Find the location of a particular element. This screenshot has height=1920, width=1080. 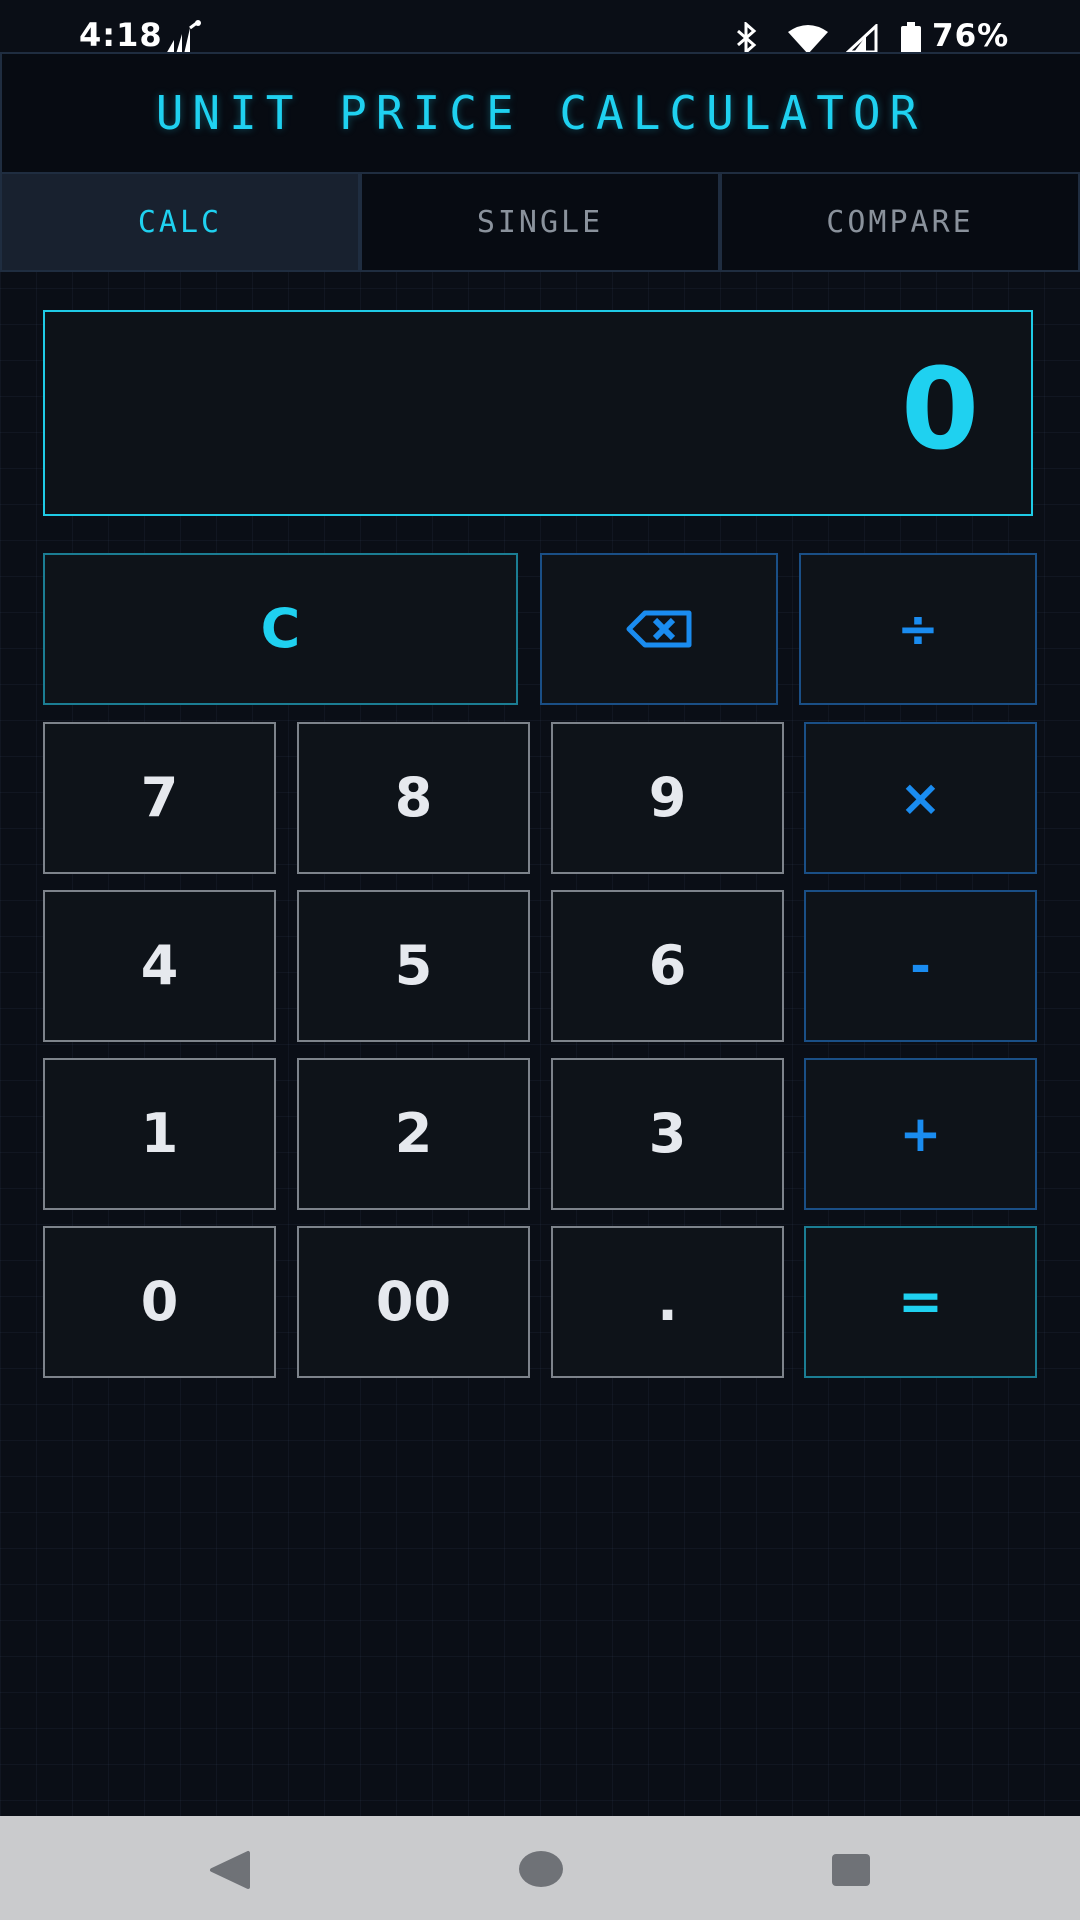

cellular-signal-icon is located at coordinates (862, 39).